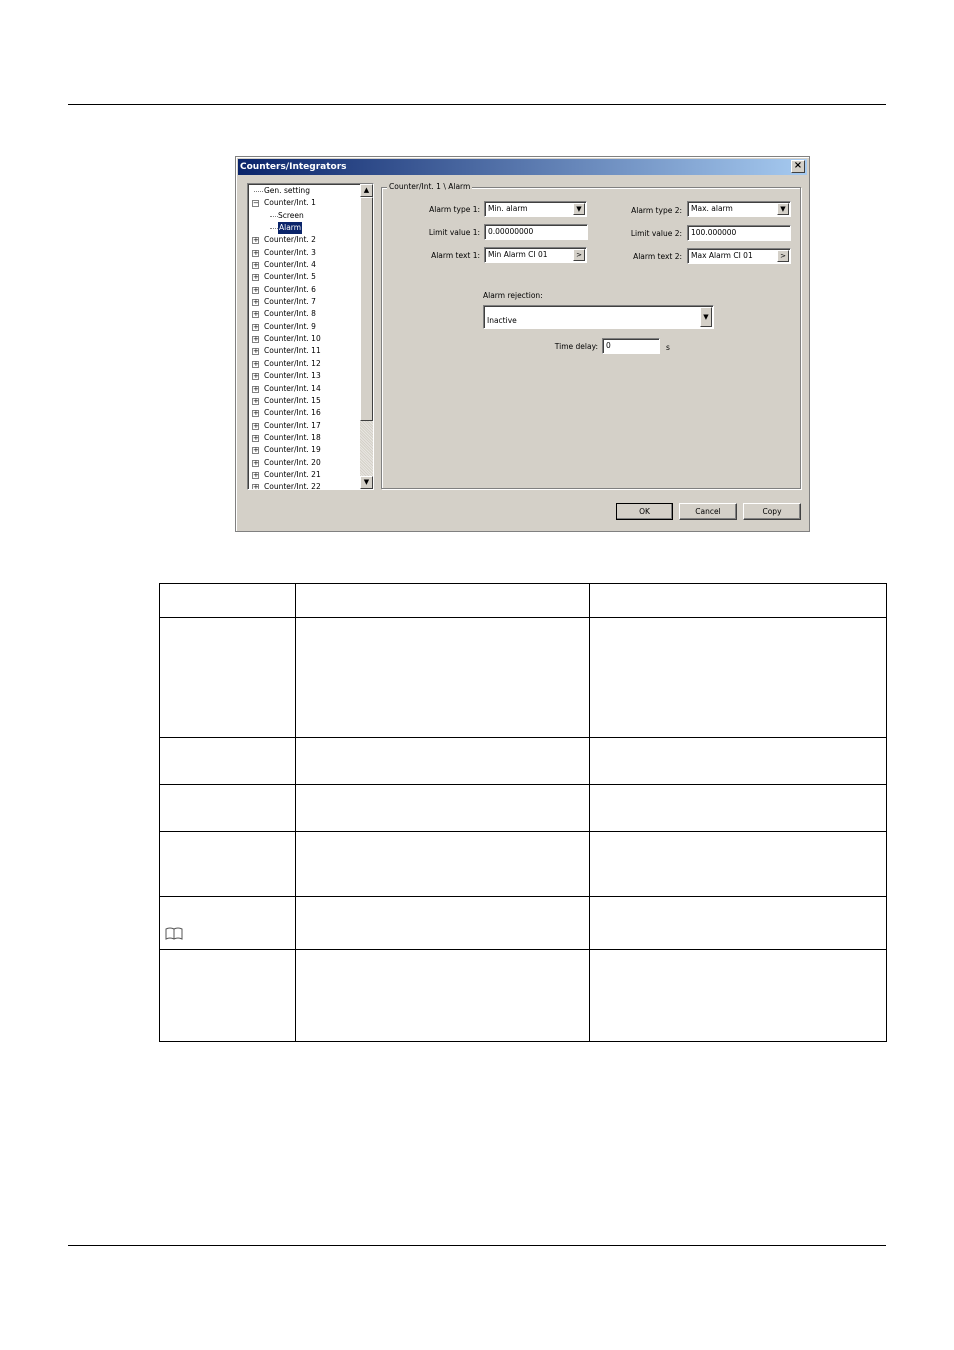 The image size is (954, 1350). I want to click on dialog-title: Counters/Integrators, so click(293, 167).